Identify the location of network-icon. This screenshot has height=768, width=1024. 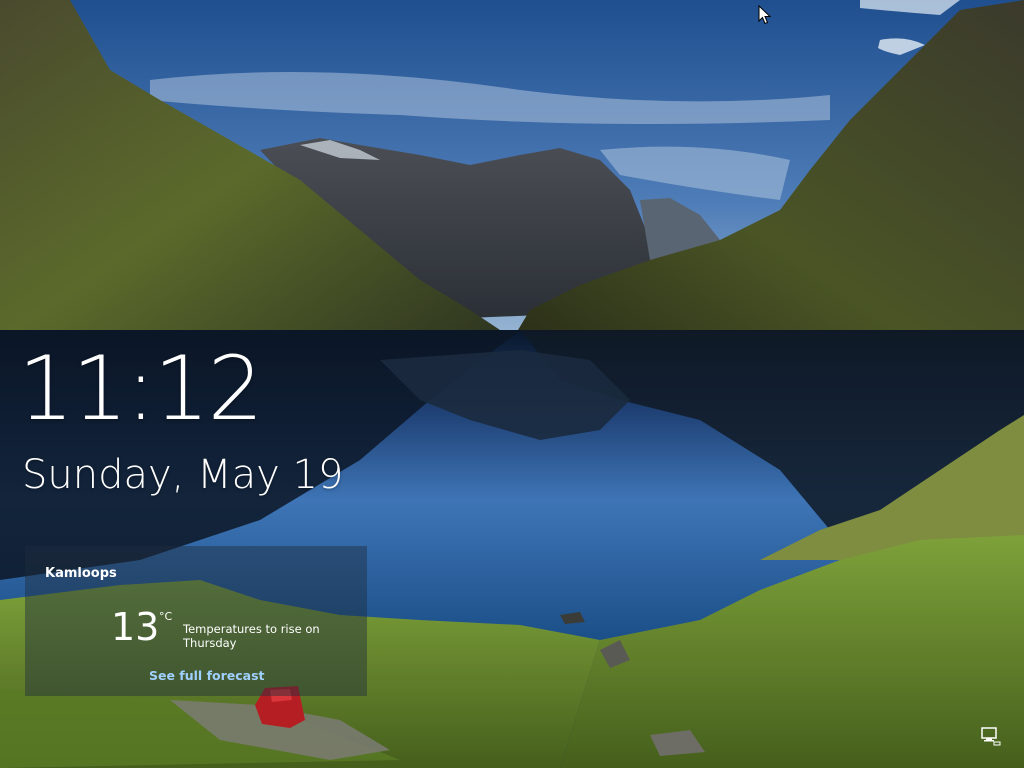
(991, 736).